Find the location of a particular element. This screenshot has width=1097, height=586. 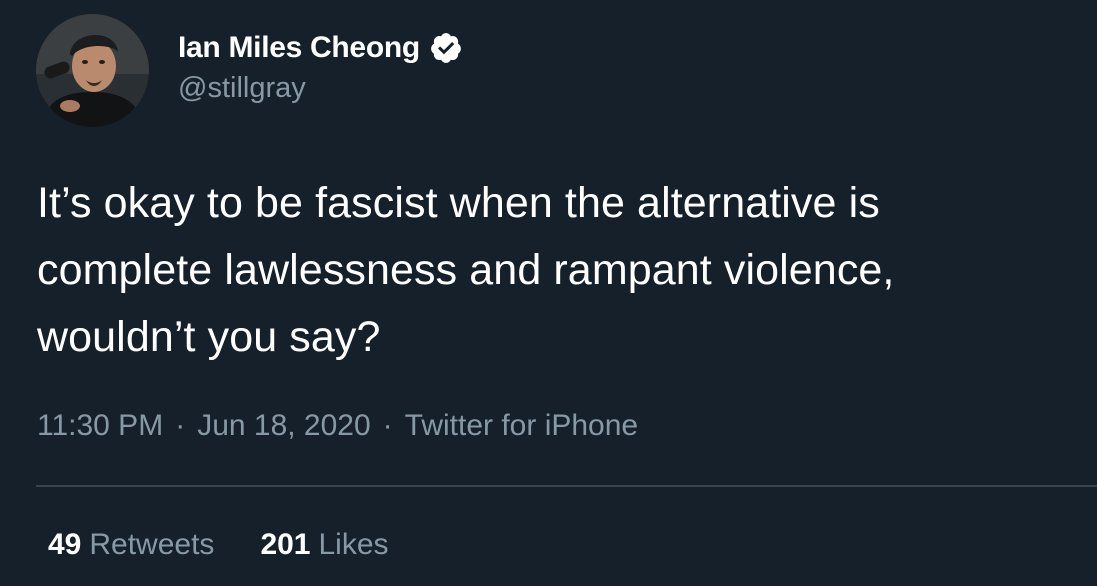

tweet-date: Jun 18, 2020 is located at coordinates (283, 426).